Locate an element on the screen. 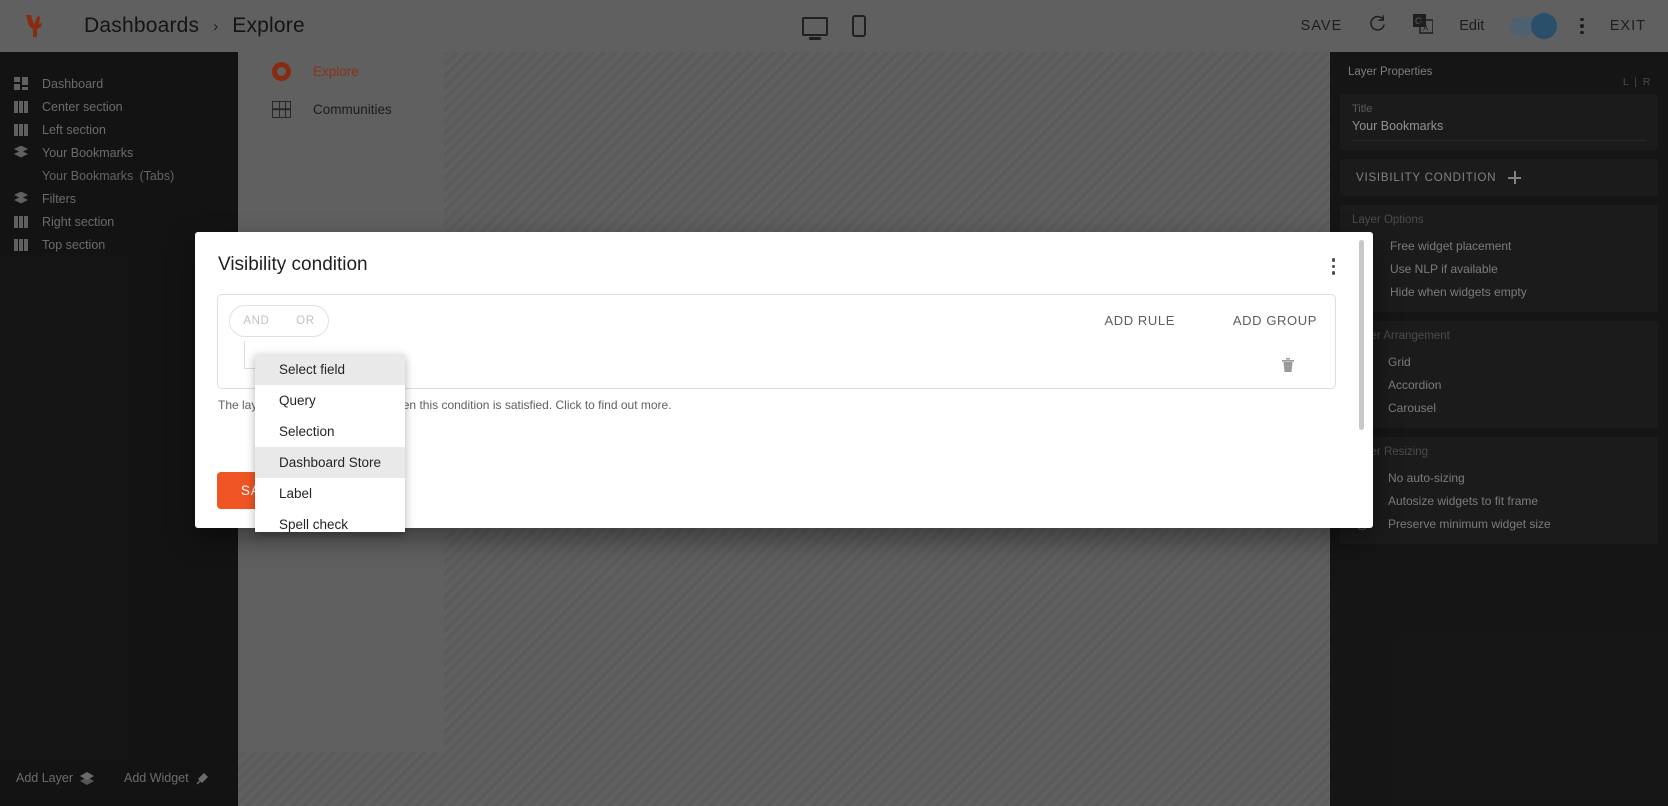 The width and height of the screenshot is (1668, 806). dialog-more-vertical-icon is located at coordinates (1333, 266).